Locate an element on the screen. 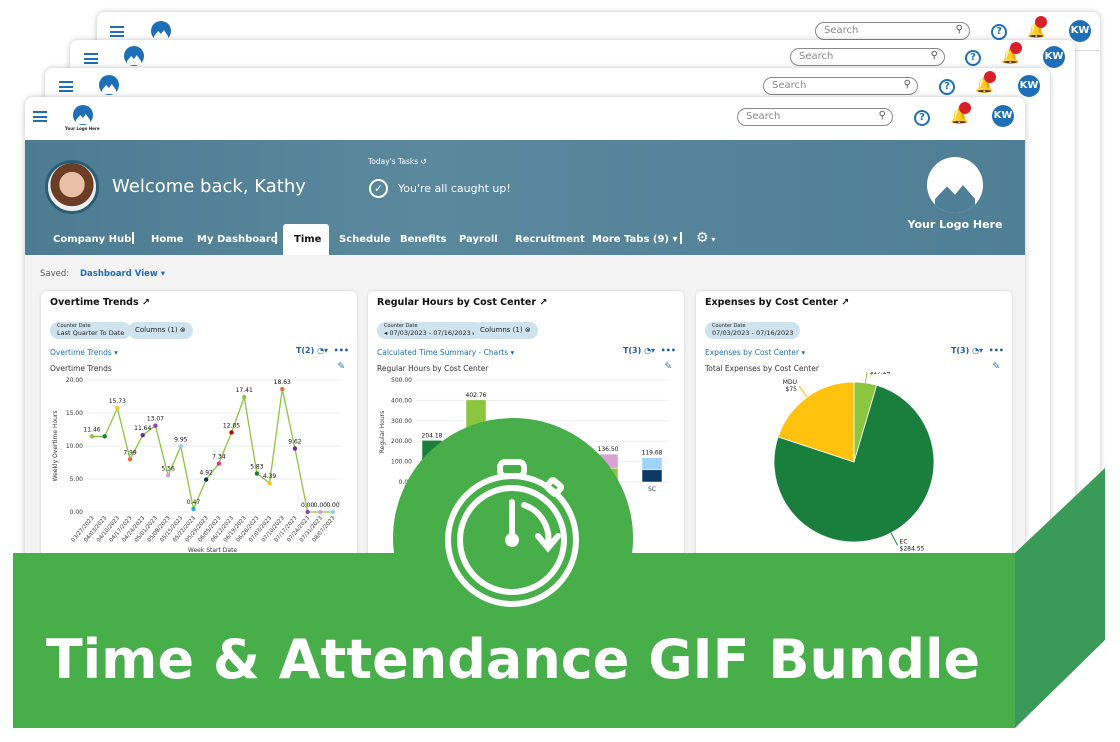 The width and height of the screenshot is (1120, 742). stopwatch-center is located at coordinates (512, 540).